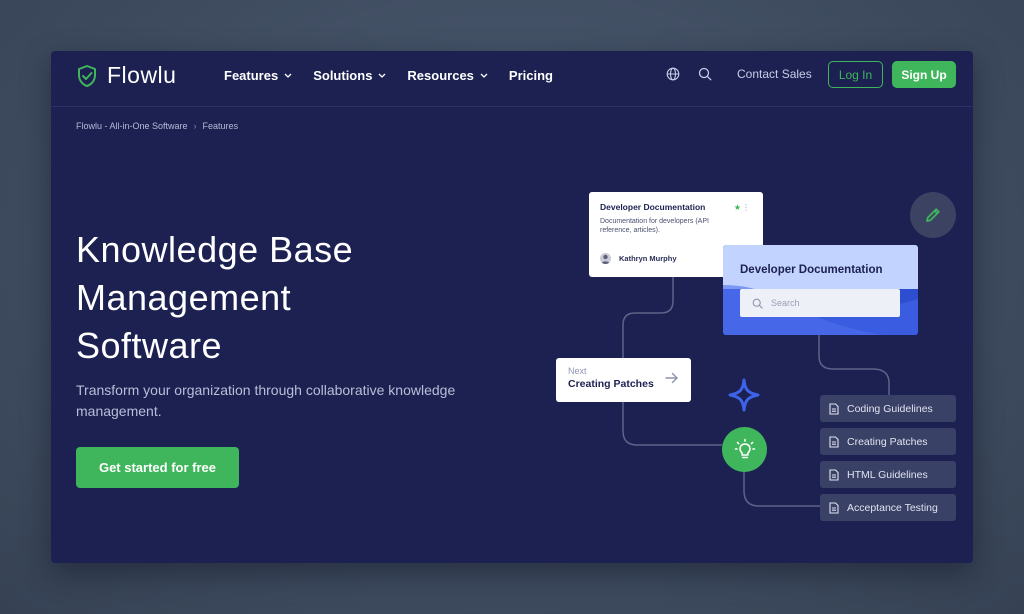 The height and width of the screenshot is (614, 1024). I want to click on nav-item-pricing: Pricing, so click(531, 75).